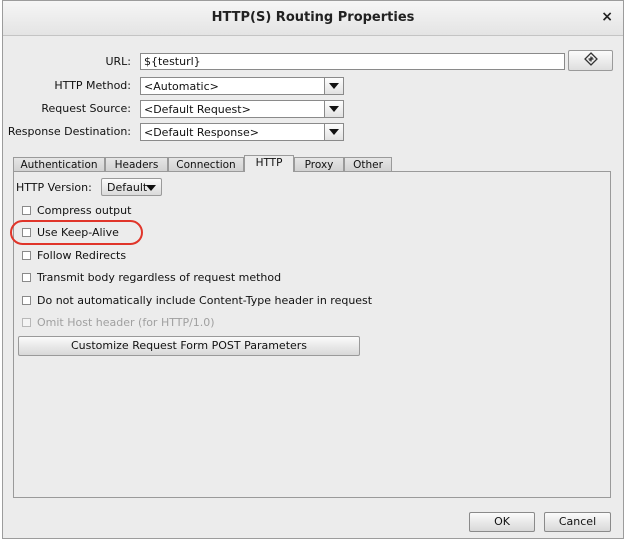  What do you see at coordinates (26, 322) in the screenshot?
I see `omit-host-header-checkbox` at bounding box center [26, 322].